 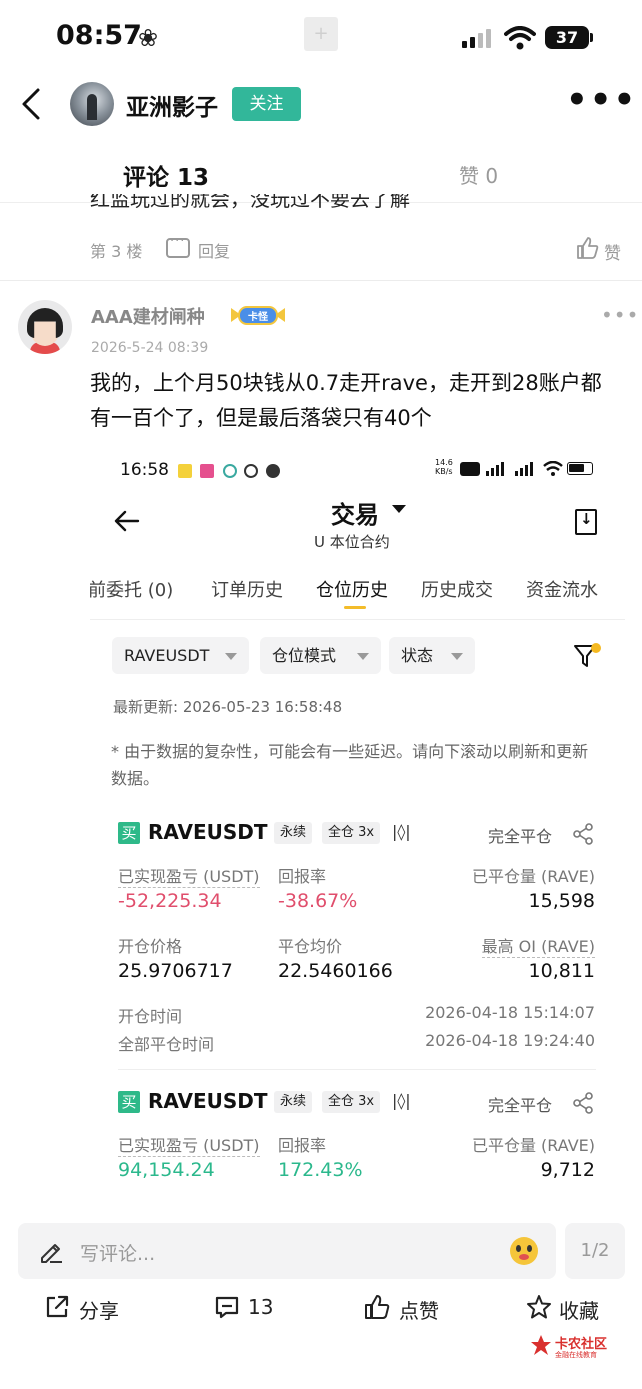 What do you see at coordinates (250, 202) in the screenshot?
I see `prev-comment-text: 红监玩过的就会，没玩过不要去了解` at bounding box center [250, 202].